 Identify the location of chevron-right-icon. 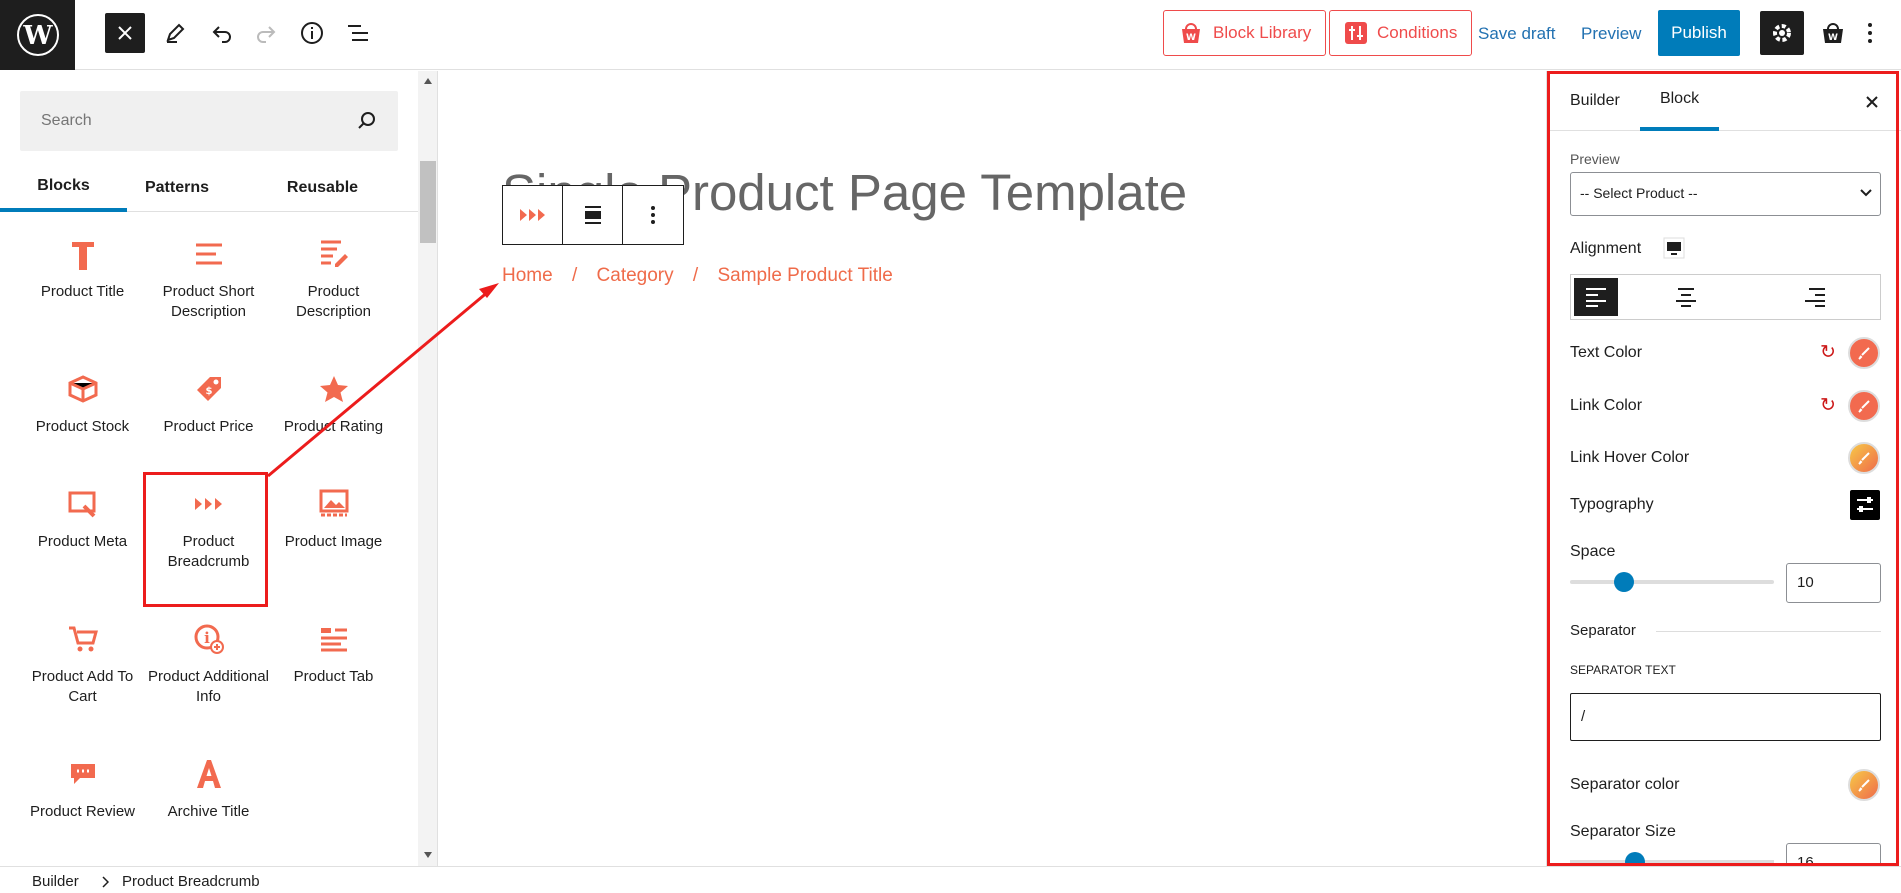
(105, 882).